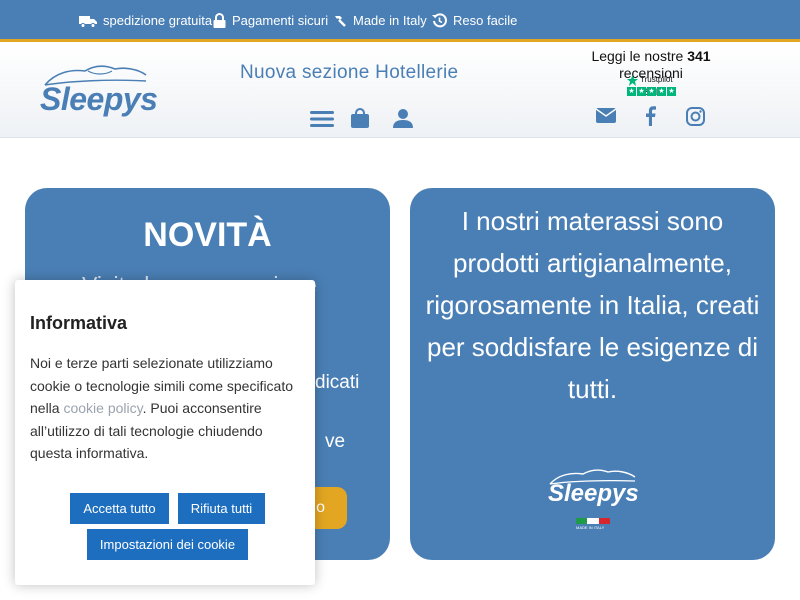  What do you see at coordinates (439, 20) in the screenshot?
I see `history-icon` at bounding box center [439, 20].